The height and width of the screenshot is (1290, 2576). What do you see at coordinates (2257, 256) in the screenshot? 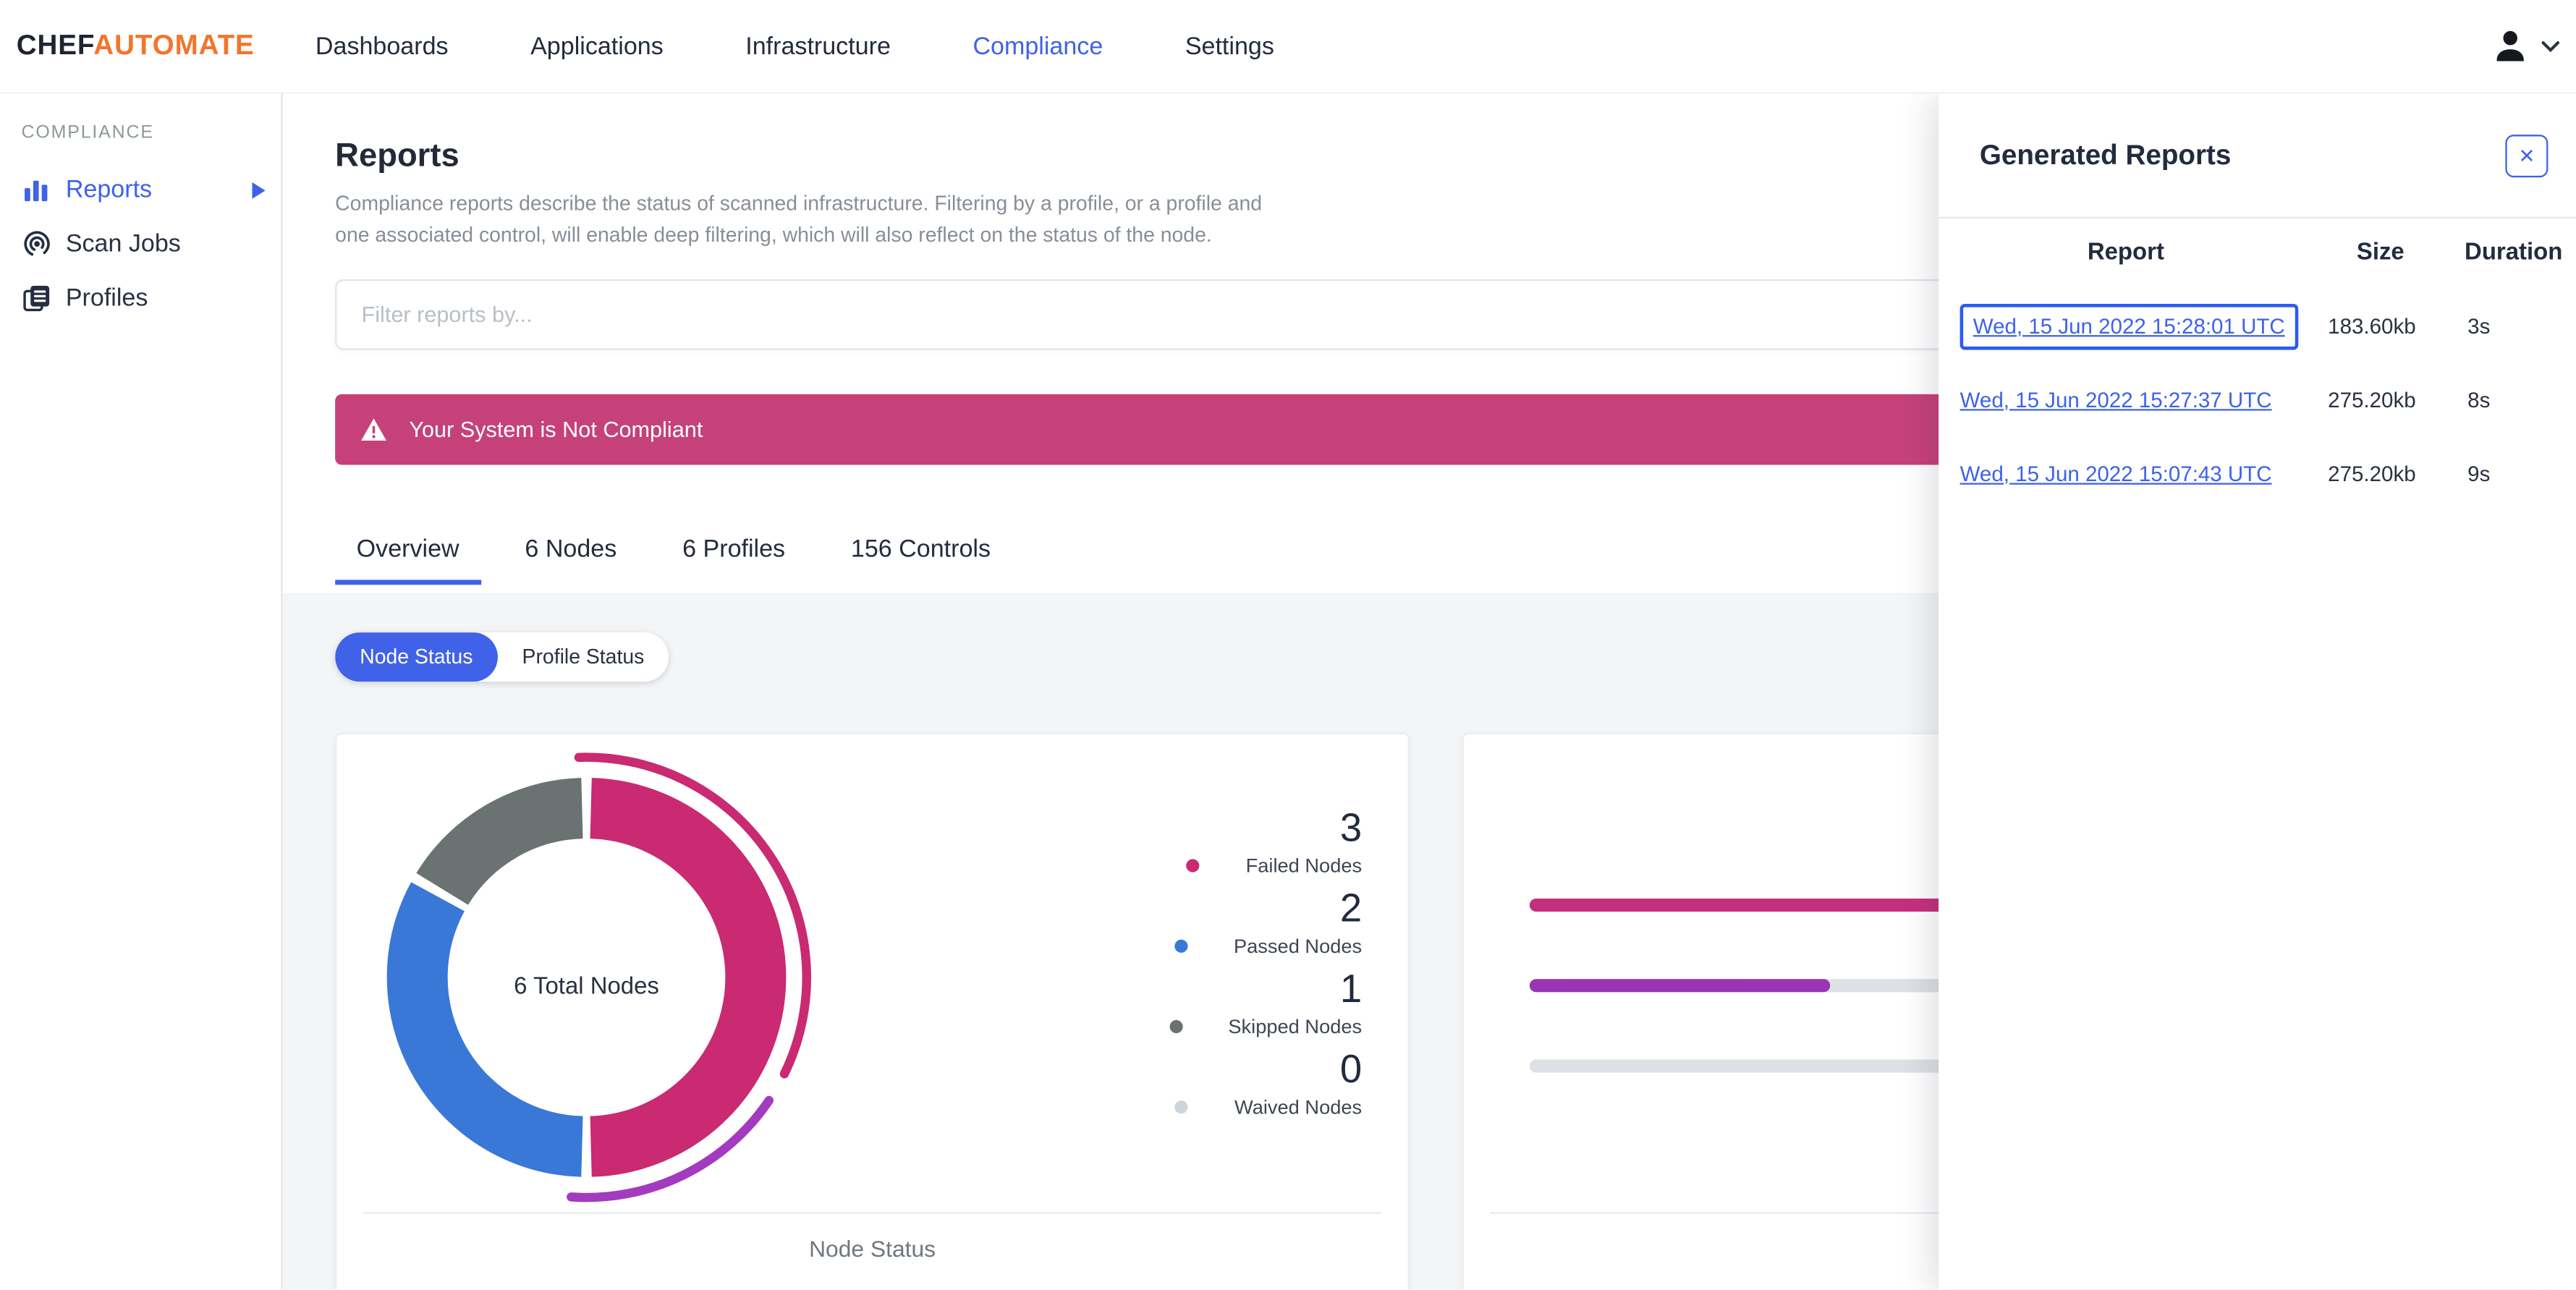
I see `reports-table-header: Report Size Duration` at bounding box center [2257, 256].